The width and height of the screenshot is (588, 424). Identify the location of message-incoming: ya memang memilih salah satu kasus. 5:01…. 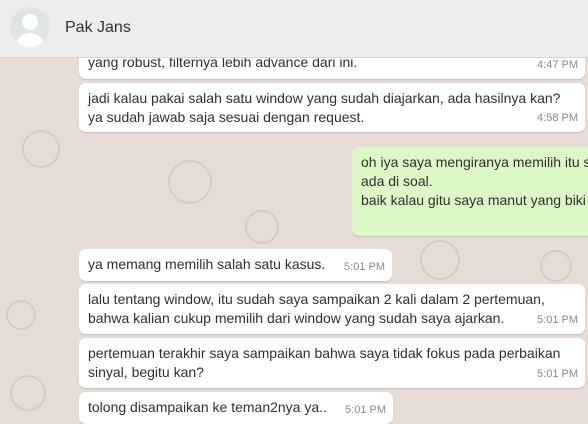
(235, 265).